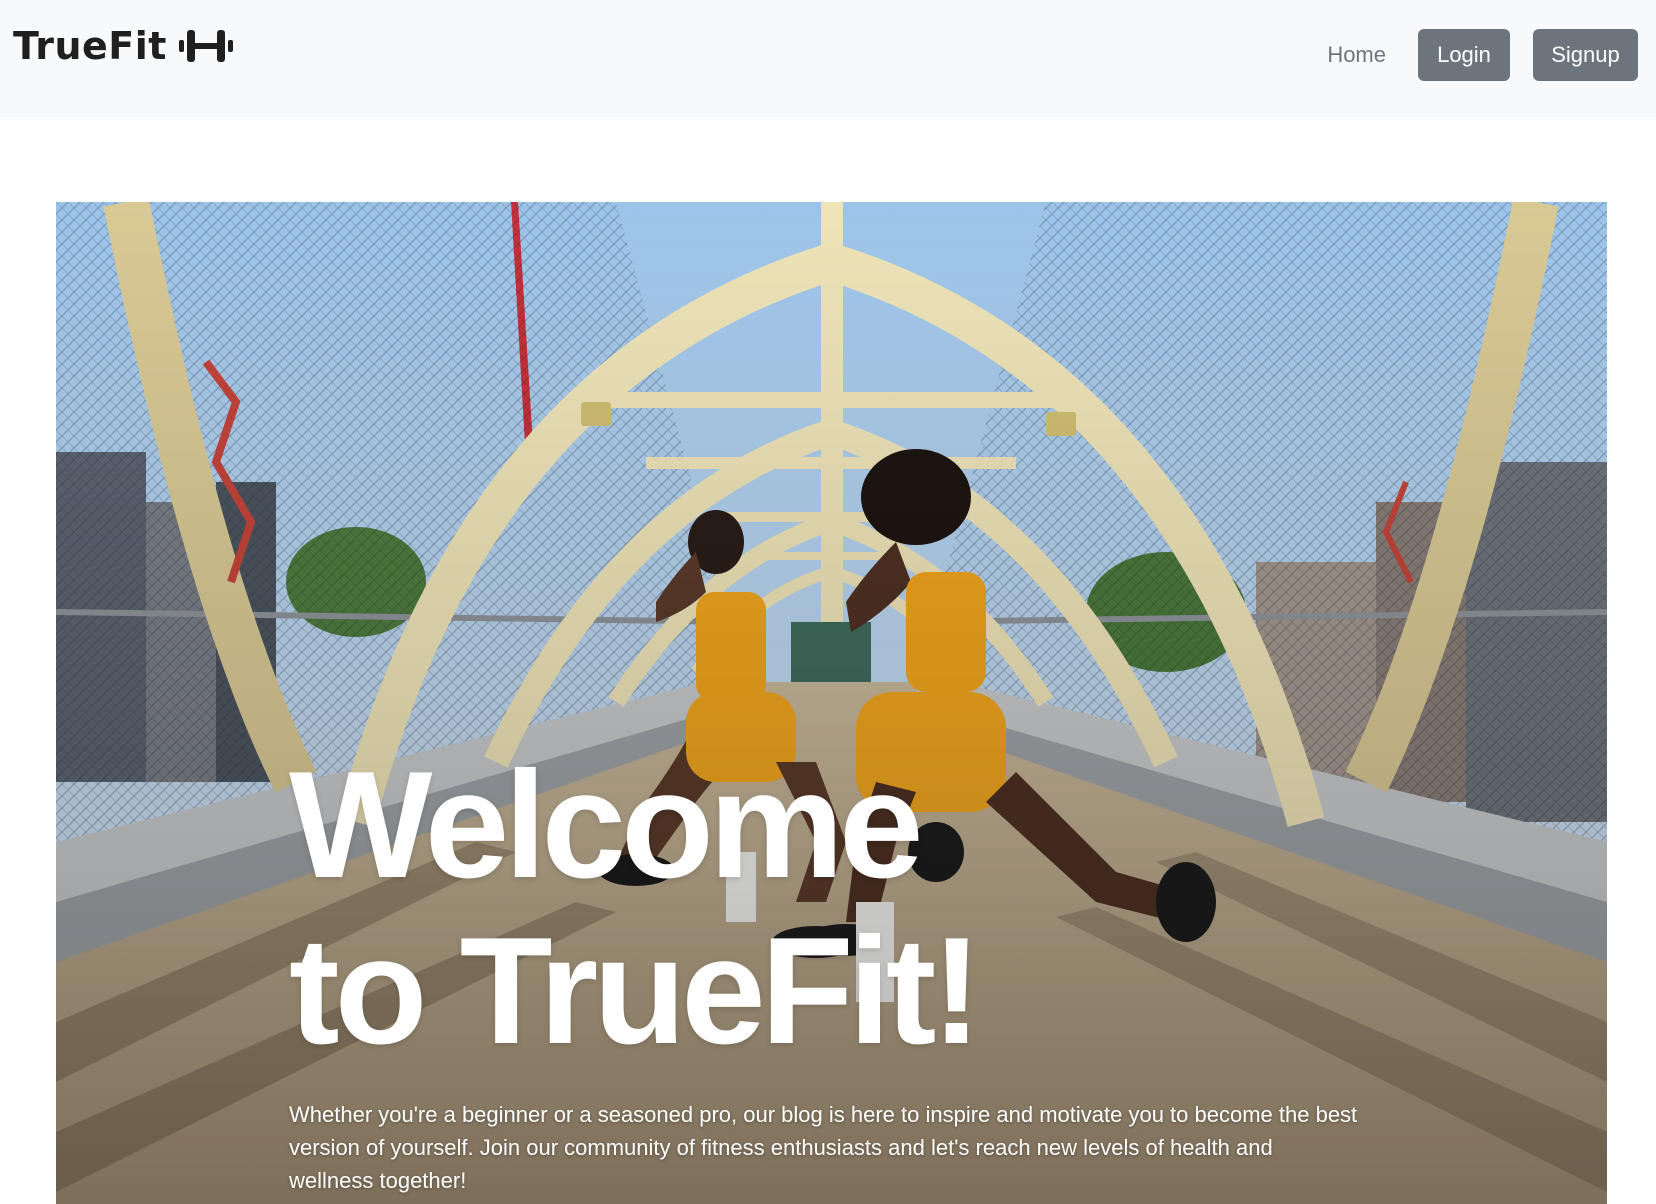 The image size is (1656, 1204). Describe the element at coordinates (1356, 55) in the screenshot. I see `nav-home-link: Home` at that location.